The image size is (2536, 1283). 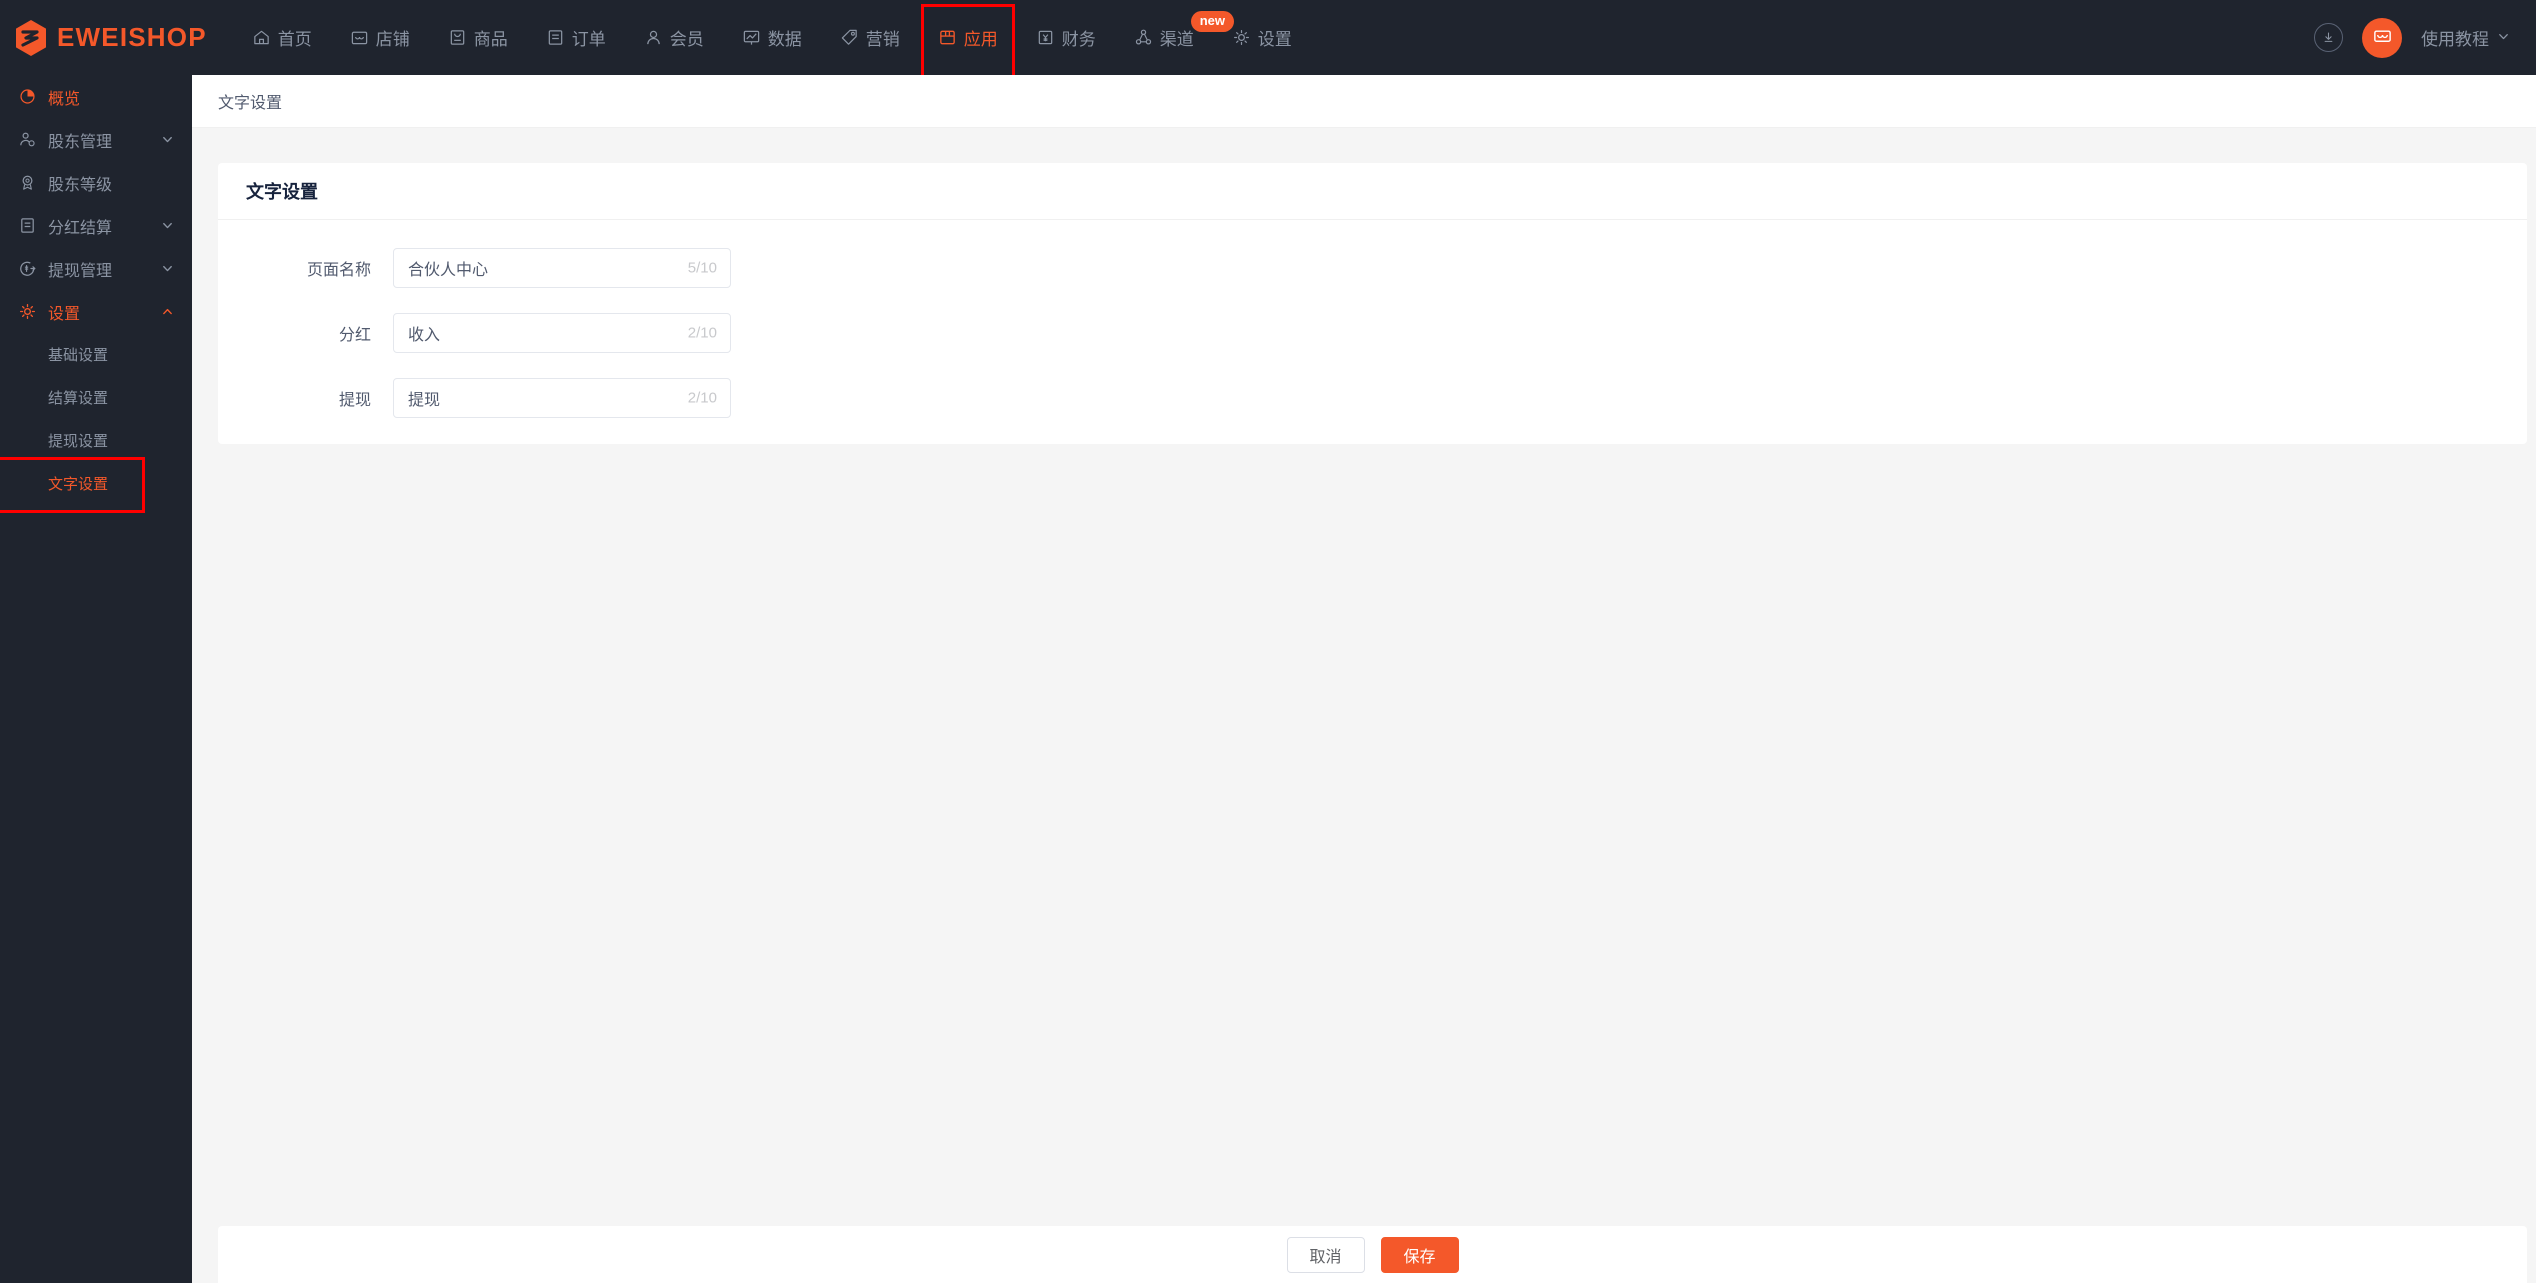 What do you see at coordinates (457, 37) in the screenshot?
I see `goods-icon` at bounding box center [457, 37].